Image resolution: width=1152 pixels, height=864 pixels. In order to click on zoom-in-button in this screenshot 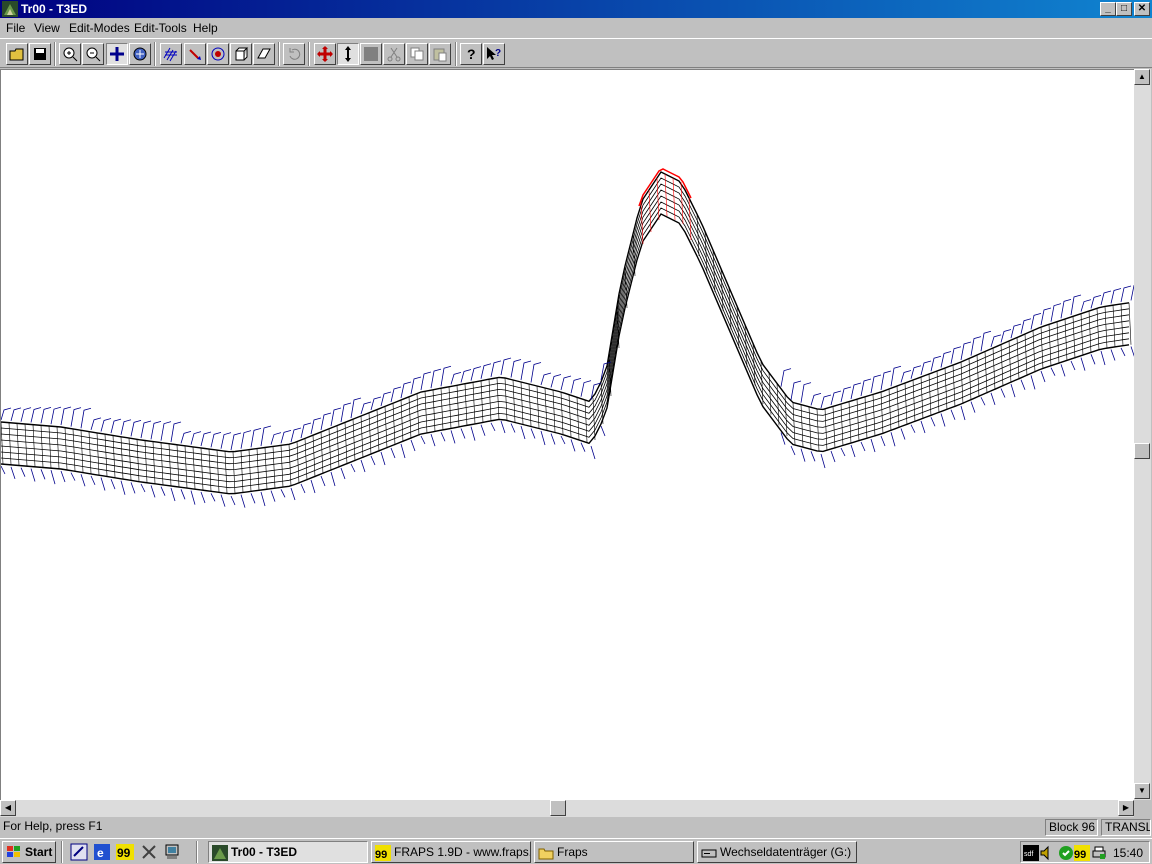, I will do `click(70, 54)`.